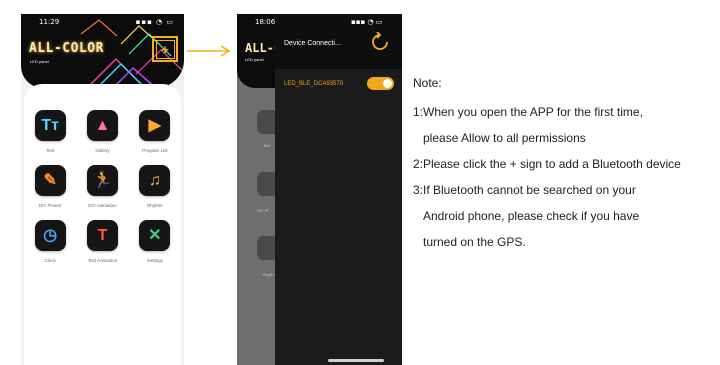  I want to click on status-time: 18:06, so click(265, 22).